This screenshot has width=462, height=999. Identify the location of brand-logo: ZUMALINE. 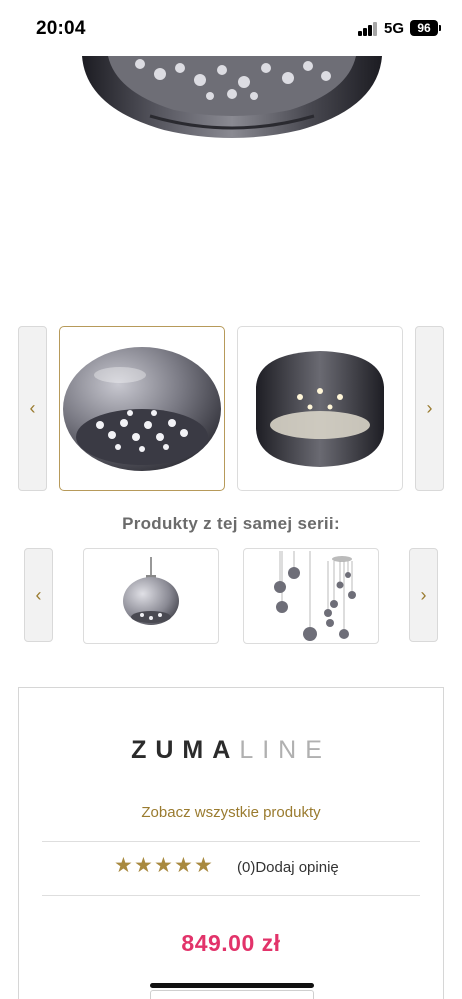
(231, 750).